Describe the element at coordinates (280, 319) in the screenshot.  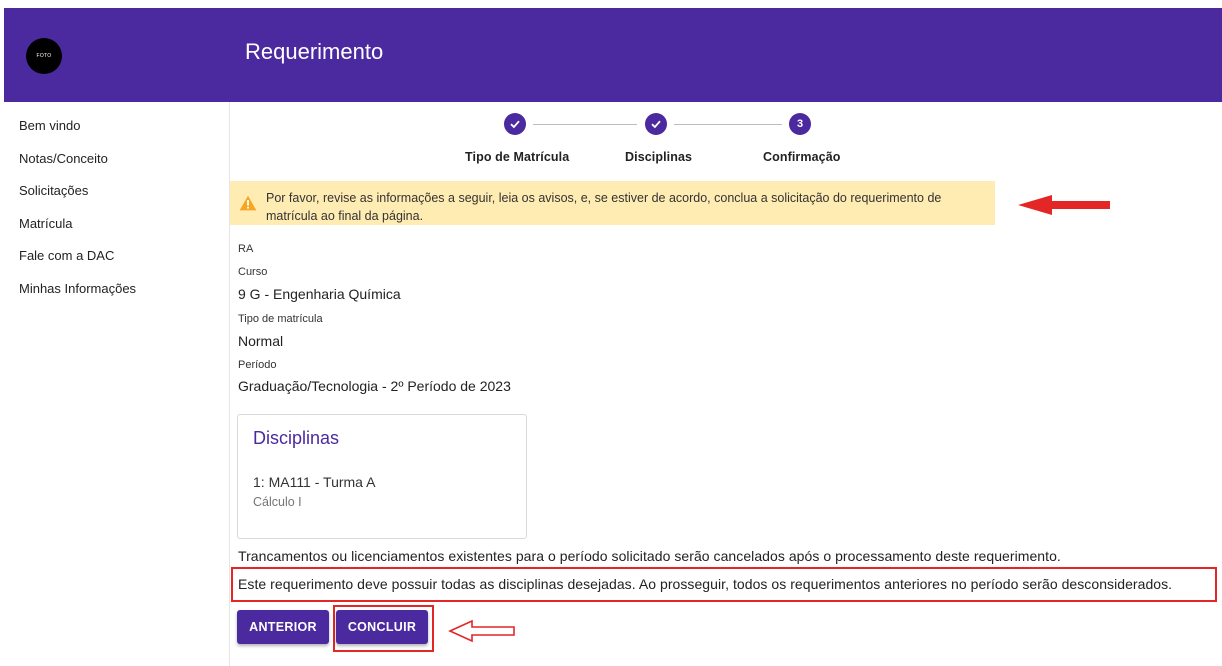
I see `tipo-matricula-label: Tipo de matrícula` at that location.